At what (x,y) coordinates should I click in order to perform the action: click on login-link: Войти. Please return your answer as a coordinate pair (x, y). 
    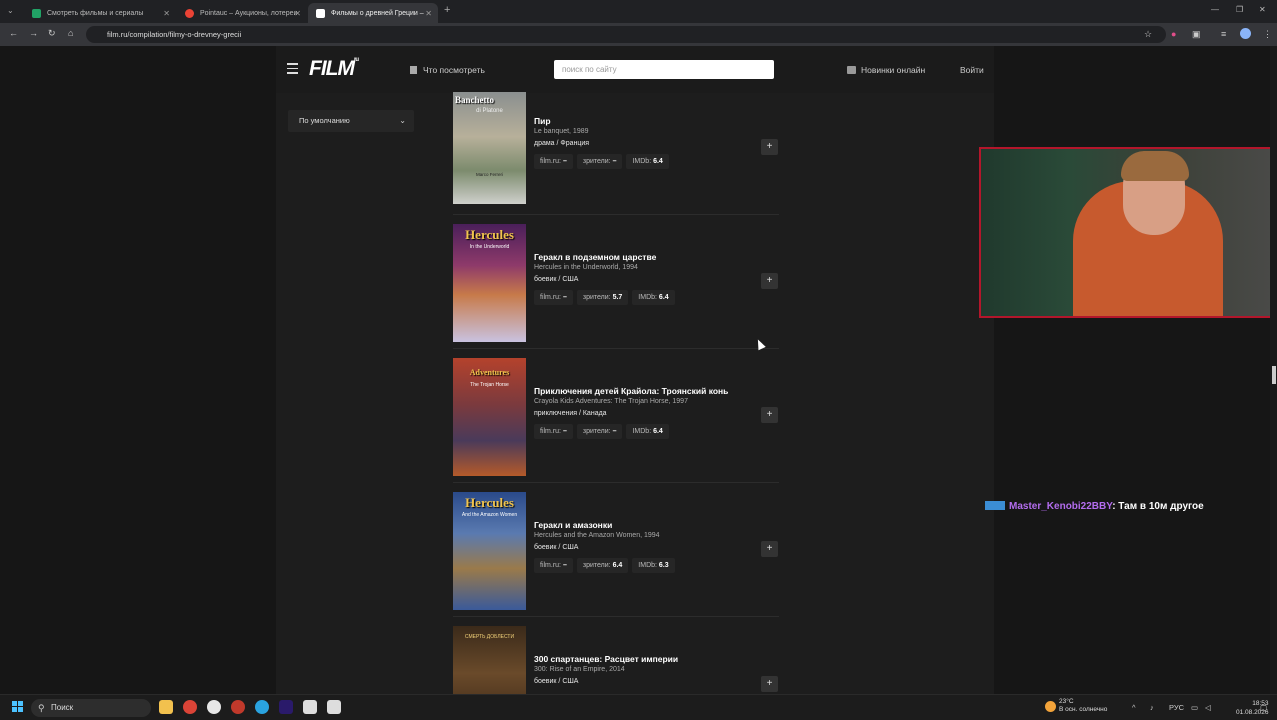
    Looking at the image, I should click on (972, 70).